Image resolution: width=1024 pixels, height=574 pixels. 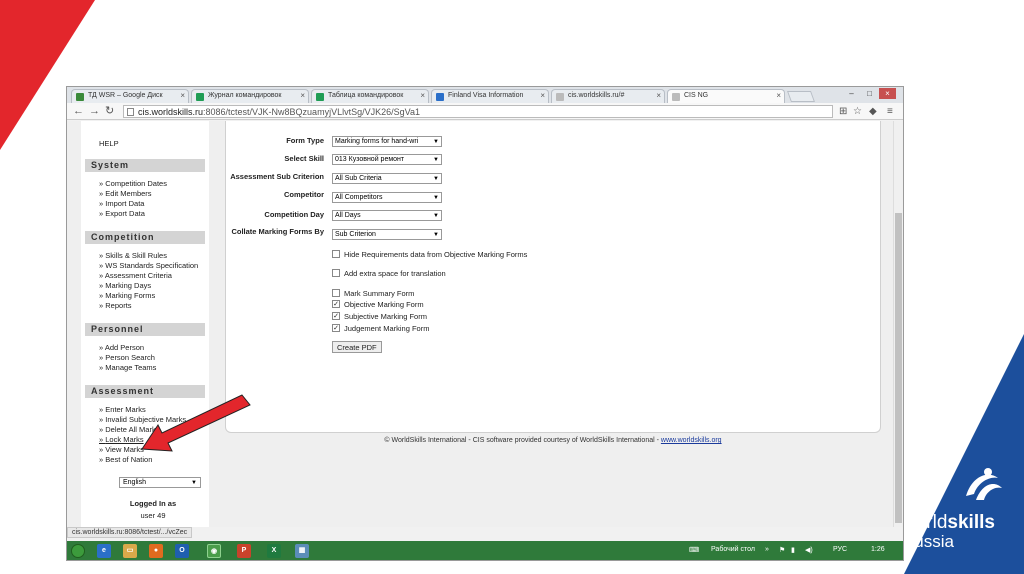 What do you see at coordinates (250, 96) in the screenshot?
I see `tab-journal: Журнал командировок ×` at bounding box center [250, 96].